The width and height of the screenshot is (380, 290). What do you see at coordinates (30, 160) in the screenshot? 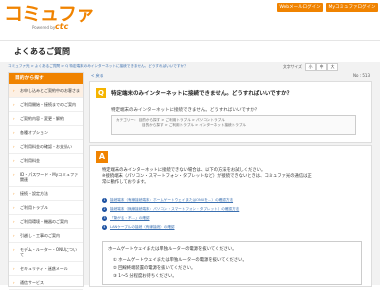
I see `sidebar-item-label: ご利用料金` at bounding box center [30, 160].